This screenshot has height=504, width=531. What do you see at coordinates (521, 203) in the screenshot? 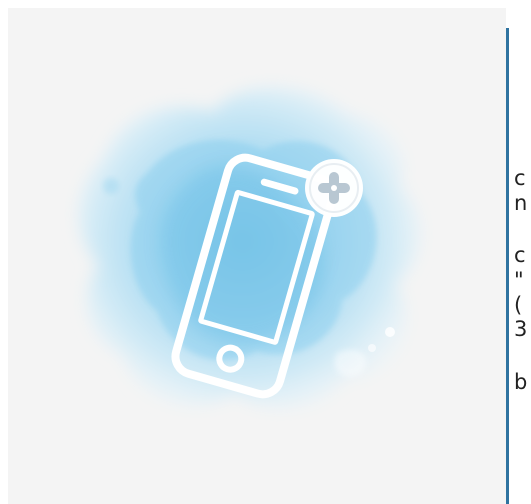
I see `side-text-line-2: n` at bounding box center [521, 203].